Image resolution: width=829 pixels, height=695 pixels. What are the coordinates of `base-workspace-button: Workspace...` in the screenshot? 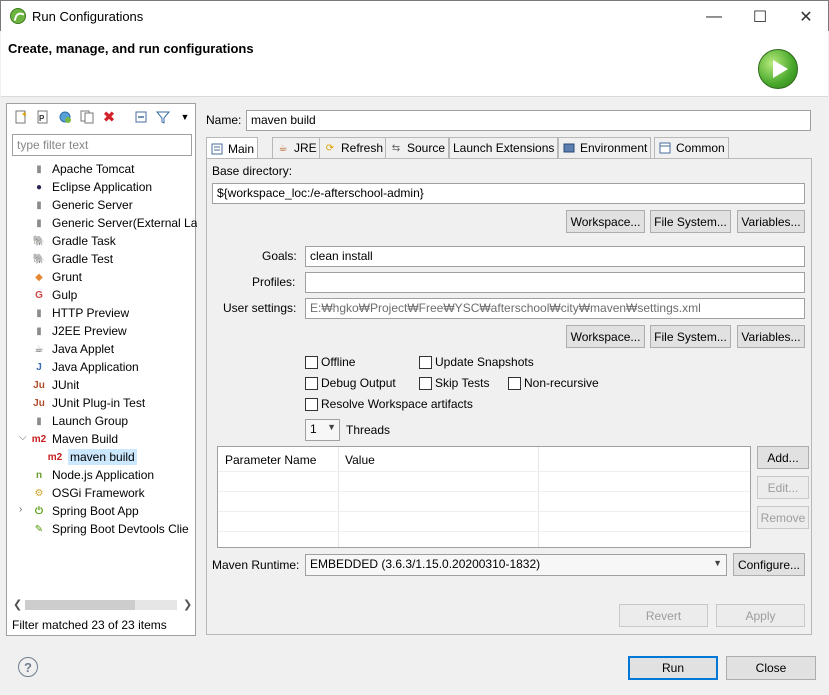 It's located at (605, 221).